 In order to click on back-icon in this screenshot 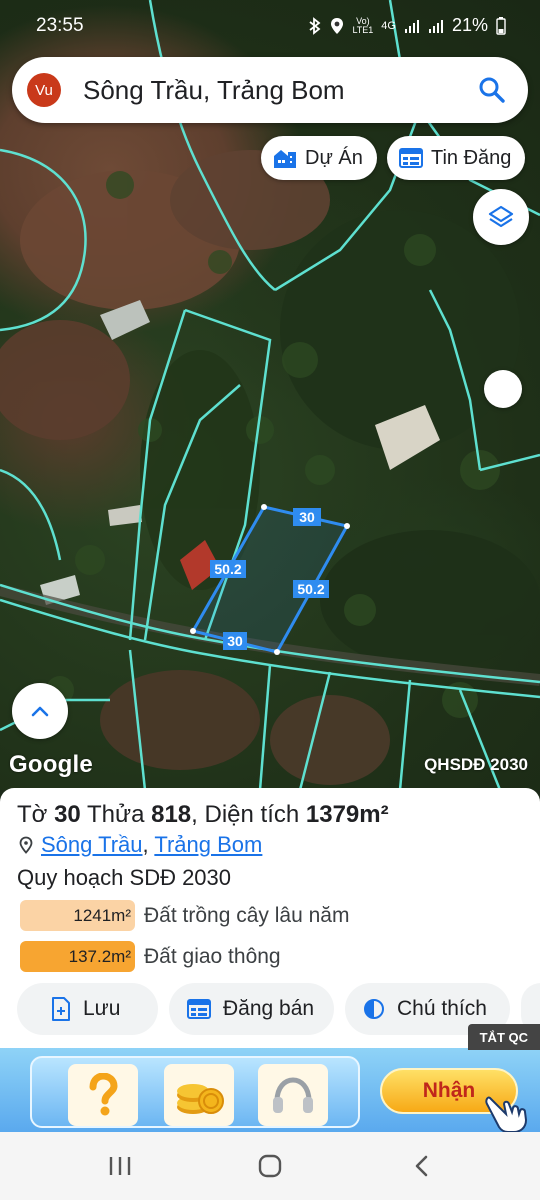, I will do `click(421, 1166)`.